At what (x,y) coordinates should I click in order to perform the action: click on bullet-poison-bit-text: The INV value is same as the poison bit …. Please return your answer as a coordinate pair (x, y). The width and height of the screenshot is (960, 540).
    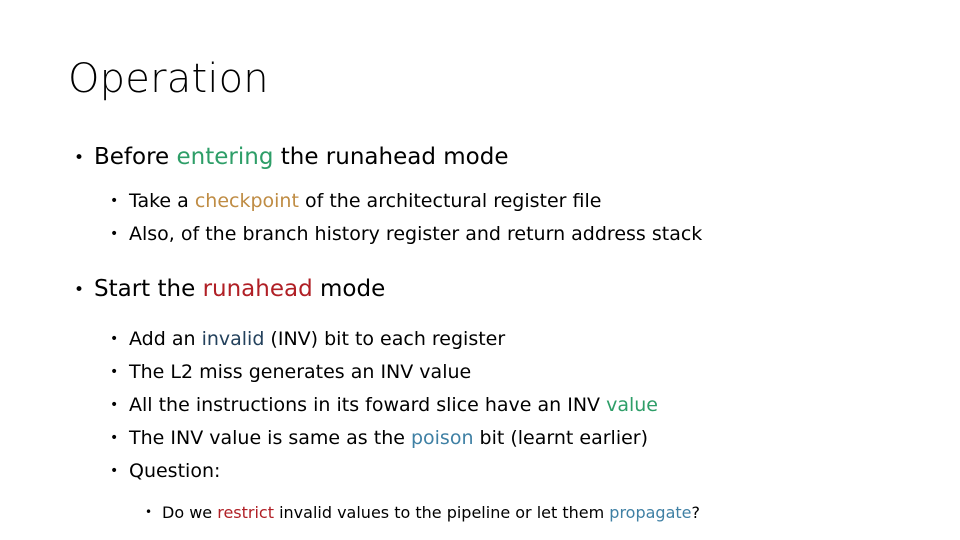
    Looking at the image, I should click on (388, 438).